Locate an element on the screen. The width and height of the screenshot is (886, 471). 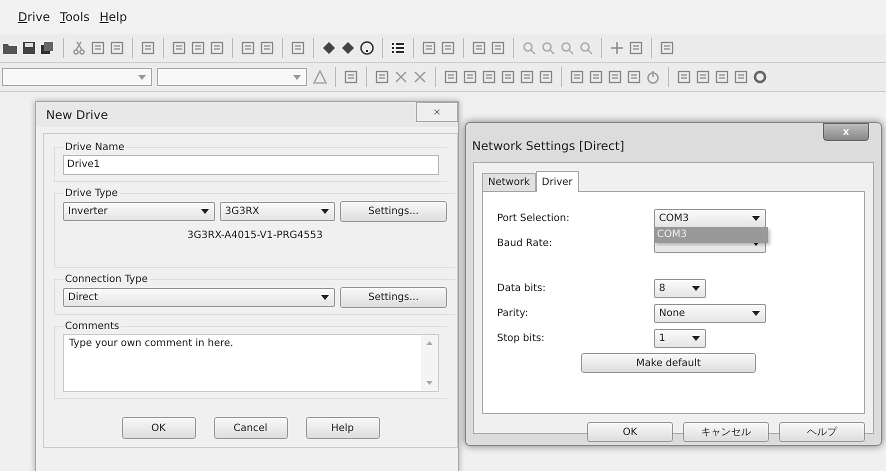
close-button: × is located at coordinates (437, 112).